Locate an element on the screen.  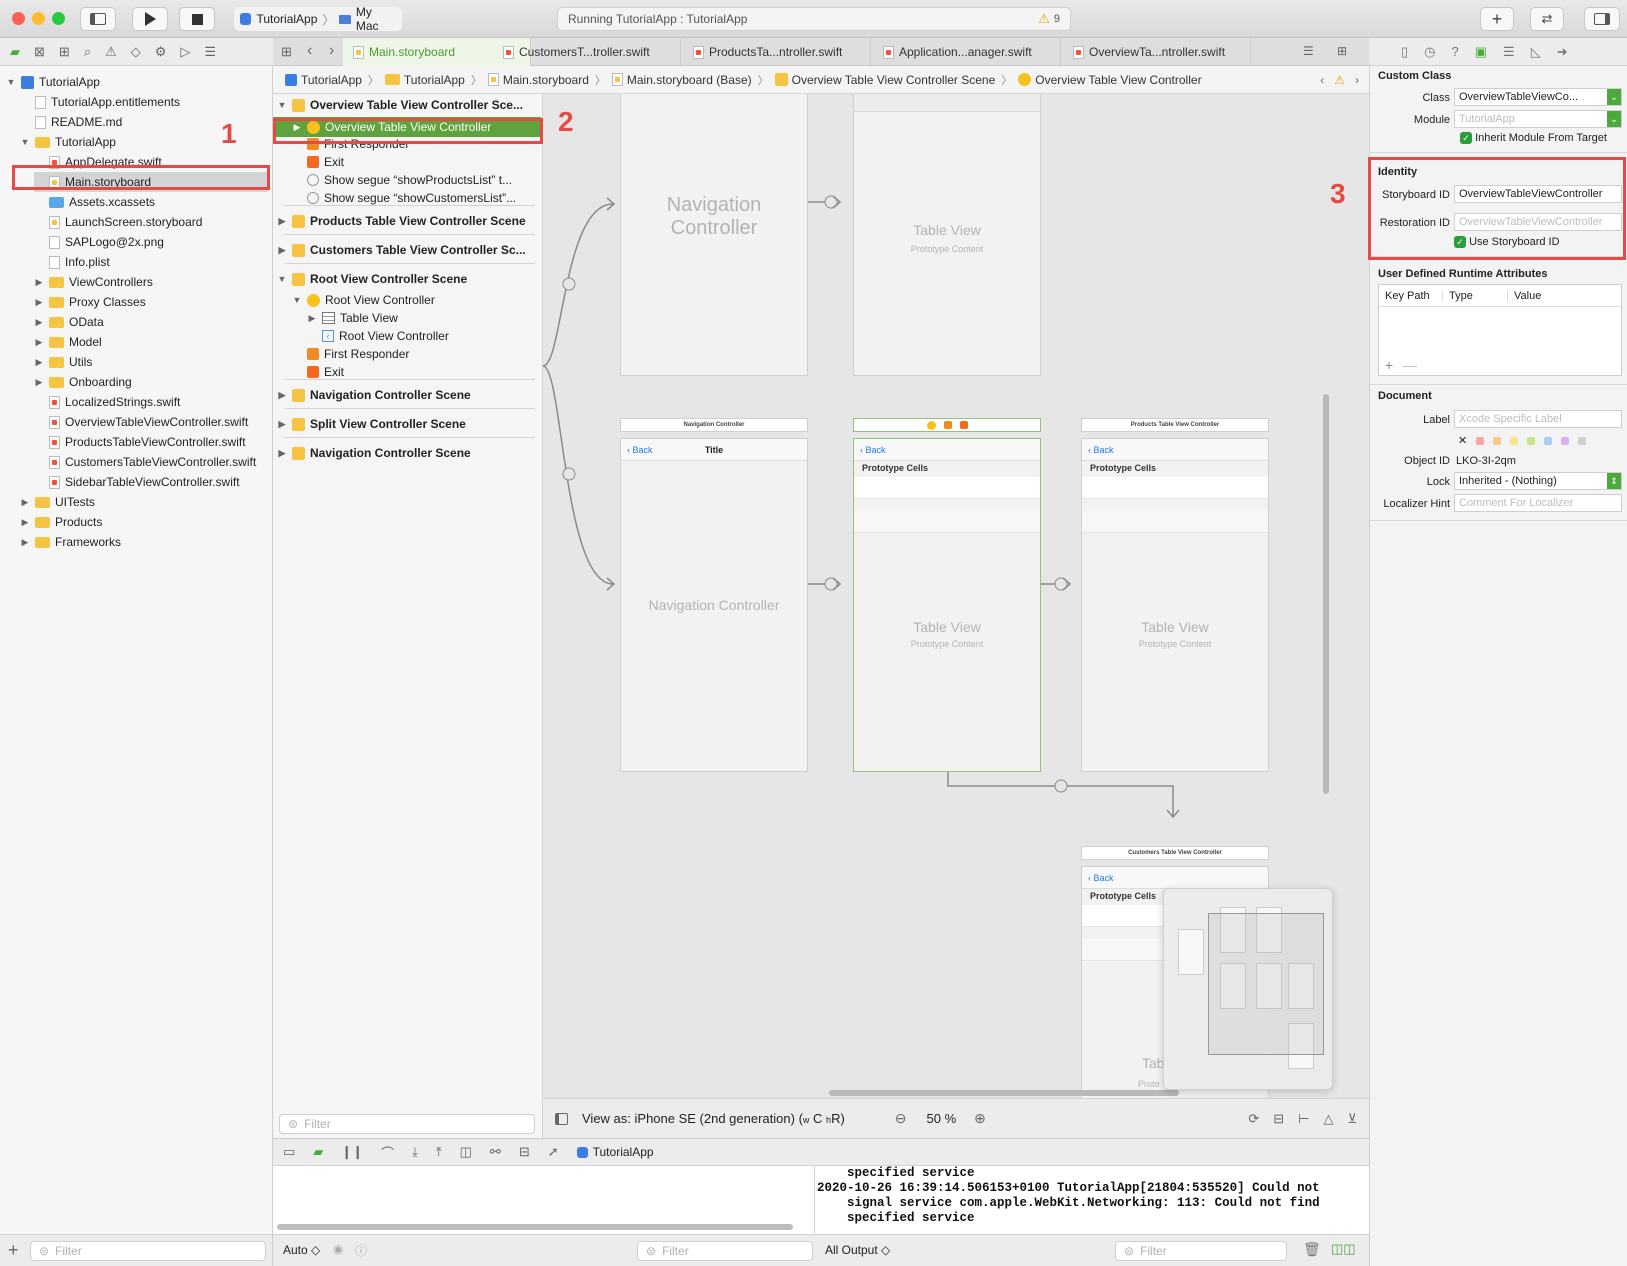
minus-icon: — is located at coordinates (1410, 365).